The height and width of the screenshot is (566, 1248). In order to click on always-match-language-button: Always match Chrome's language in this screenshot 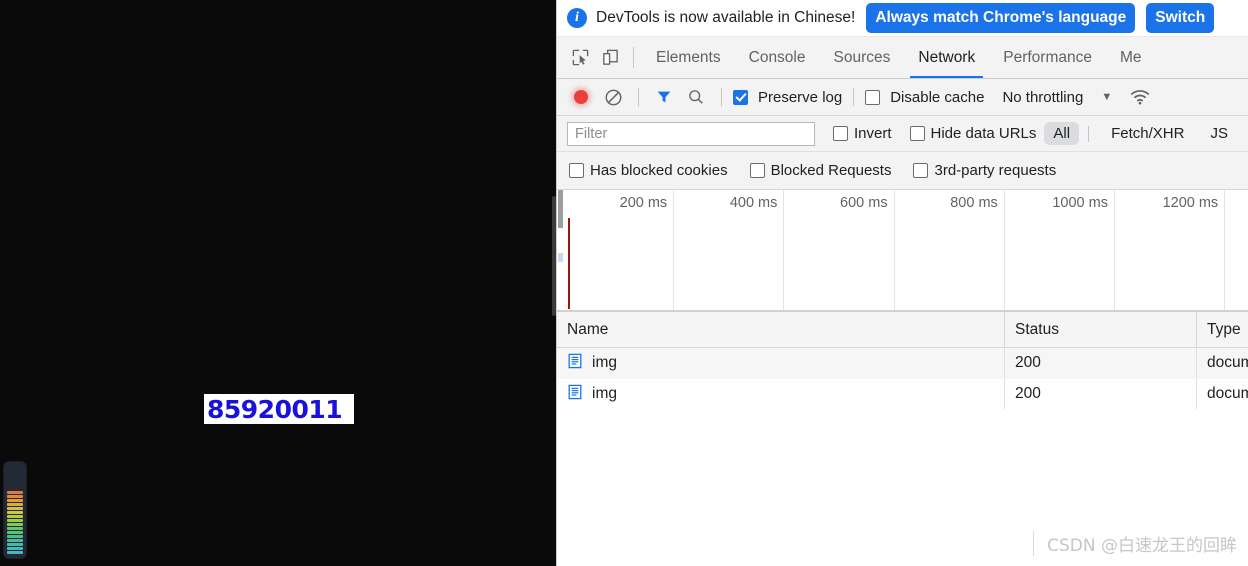, I will do `click(1001, 18)`.